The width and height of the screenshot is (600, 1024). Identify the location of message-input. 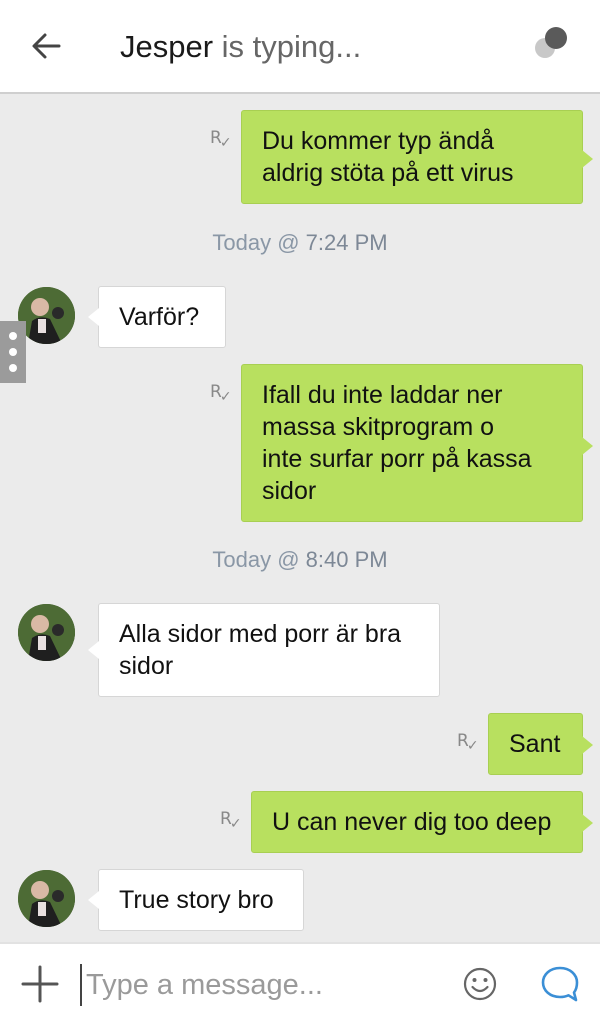
(260, 985).